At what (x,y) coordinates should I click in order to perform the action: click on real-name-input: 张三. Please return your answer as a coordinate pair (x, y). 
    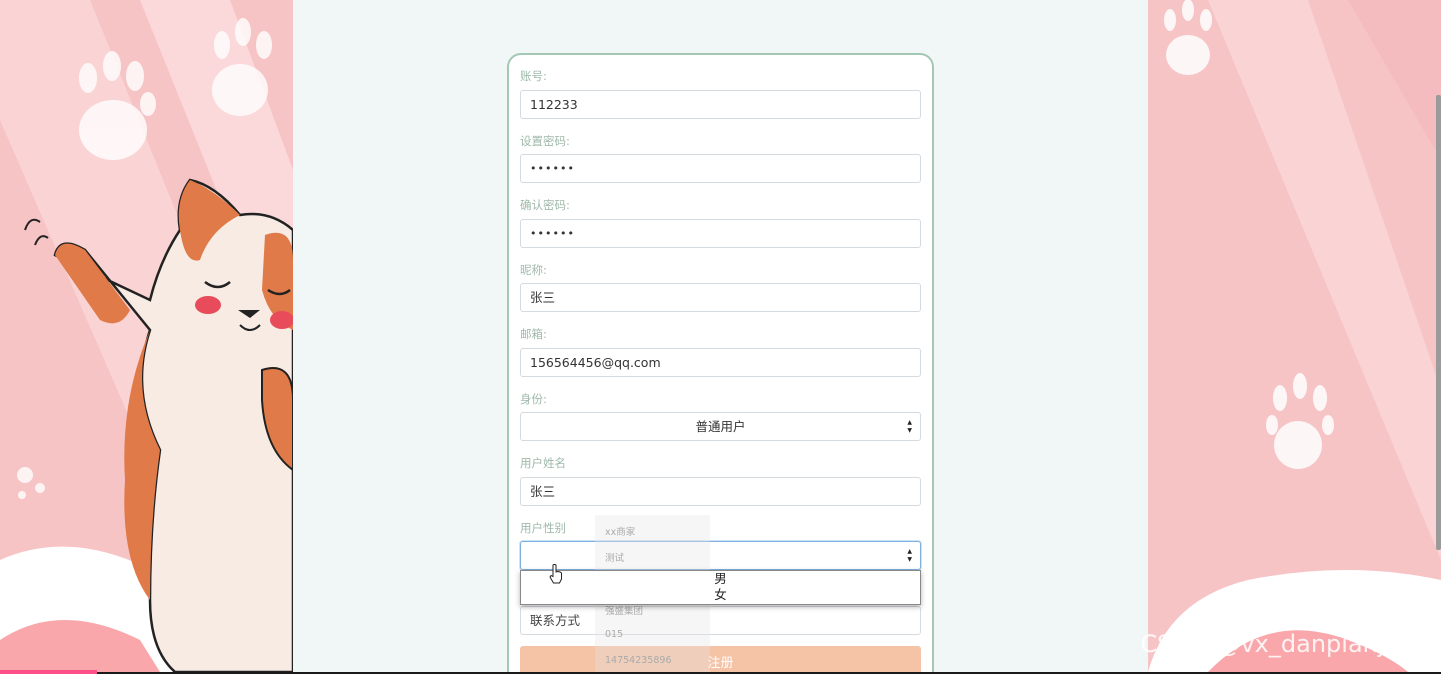
    Looking at the image, I should click on (720, 491).